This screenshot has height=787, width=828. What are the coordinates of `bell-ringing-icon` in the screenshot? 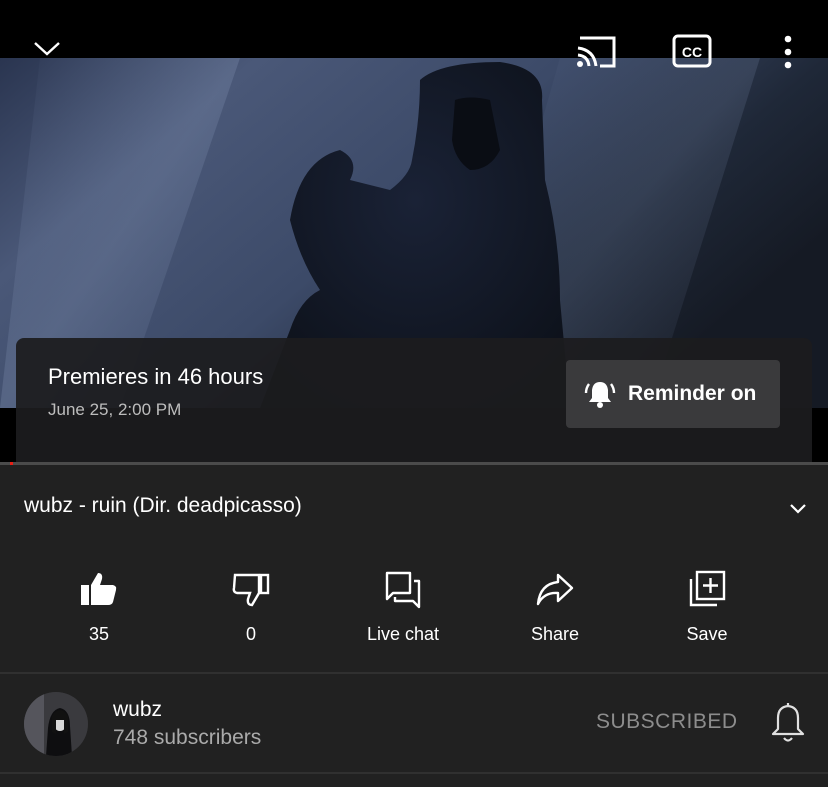 It's located at (600, 394).